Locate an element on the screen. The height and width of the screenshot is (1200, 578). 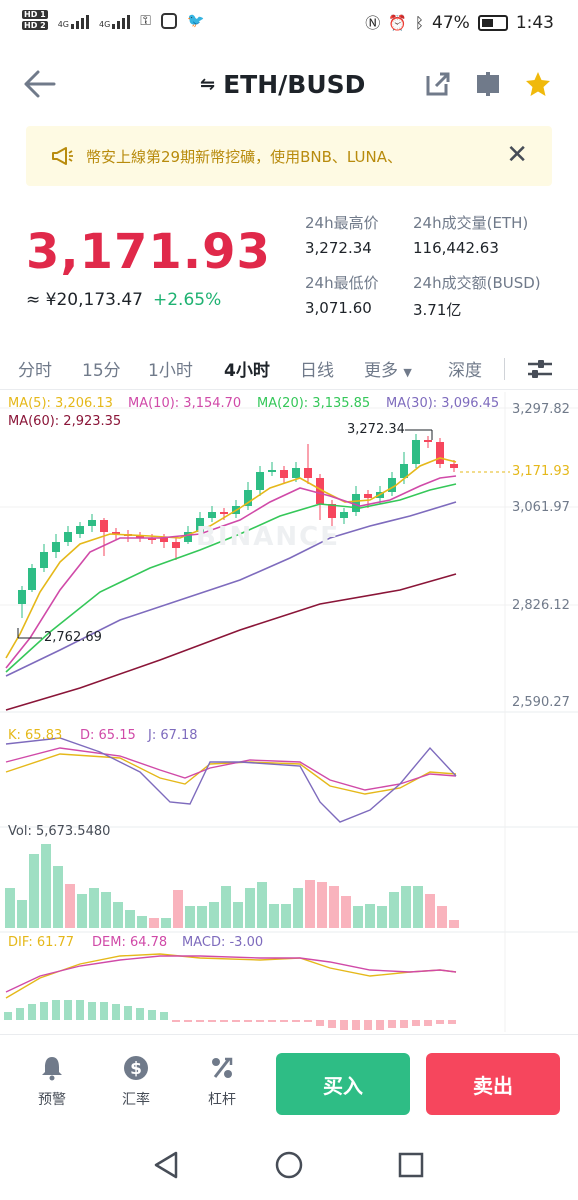
kdj-j-label: J: 67.18 is located at coordinates (173, 735).